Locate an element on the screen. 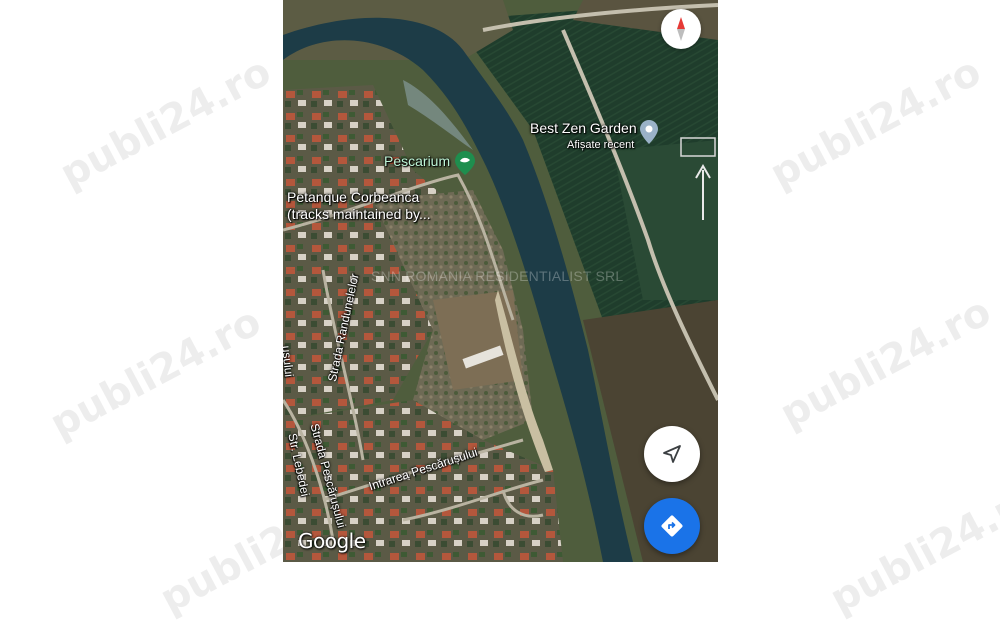 The height and width of the screenshot is (623, 1000). directions-button is located at coordinates (672, 526).